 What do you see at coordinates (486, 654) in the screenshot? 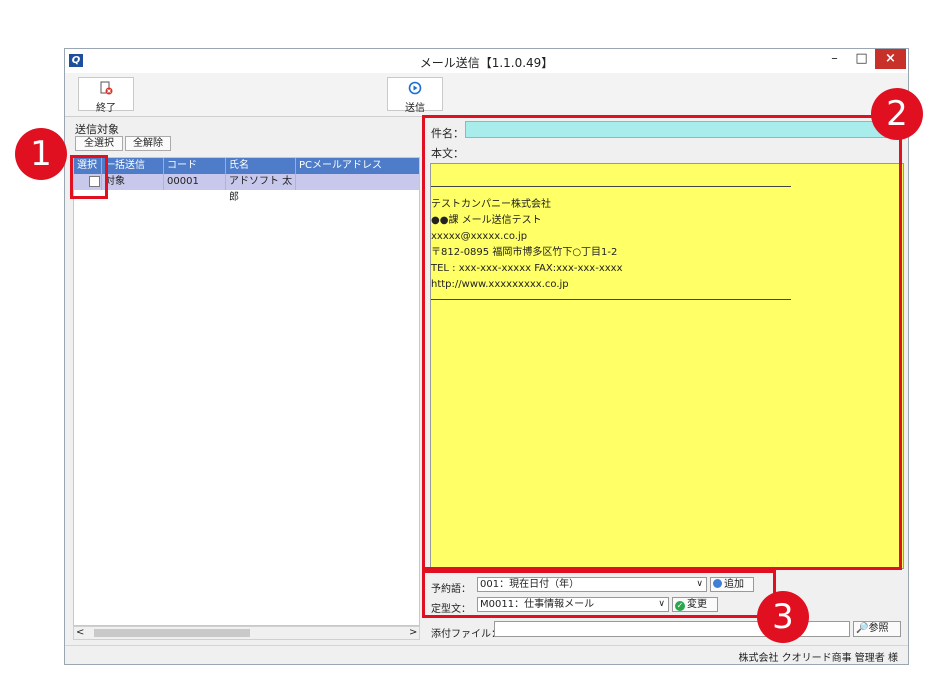
I see `status-bar: 株式会社 クオリード商事 管理者 様` at bounding box center [486, 654].